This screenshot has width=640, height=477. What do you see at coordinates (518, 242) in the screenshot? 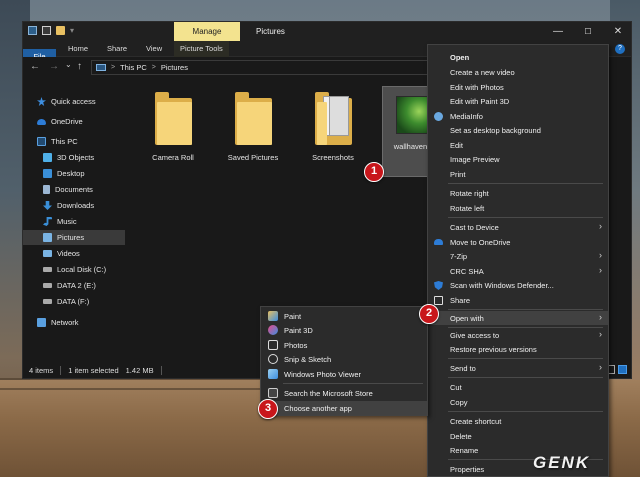
I see `menu-item-move-to-onedrive: Move to OneDrive` at bounding box center [518, 242].